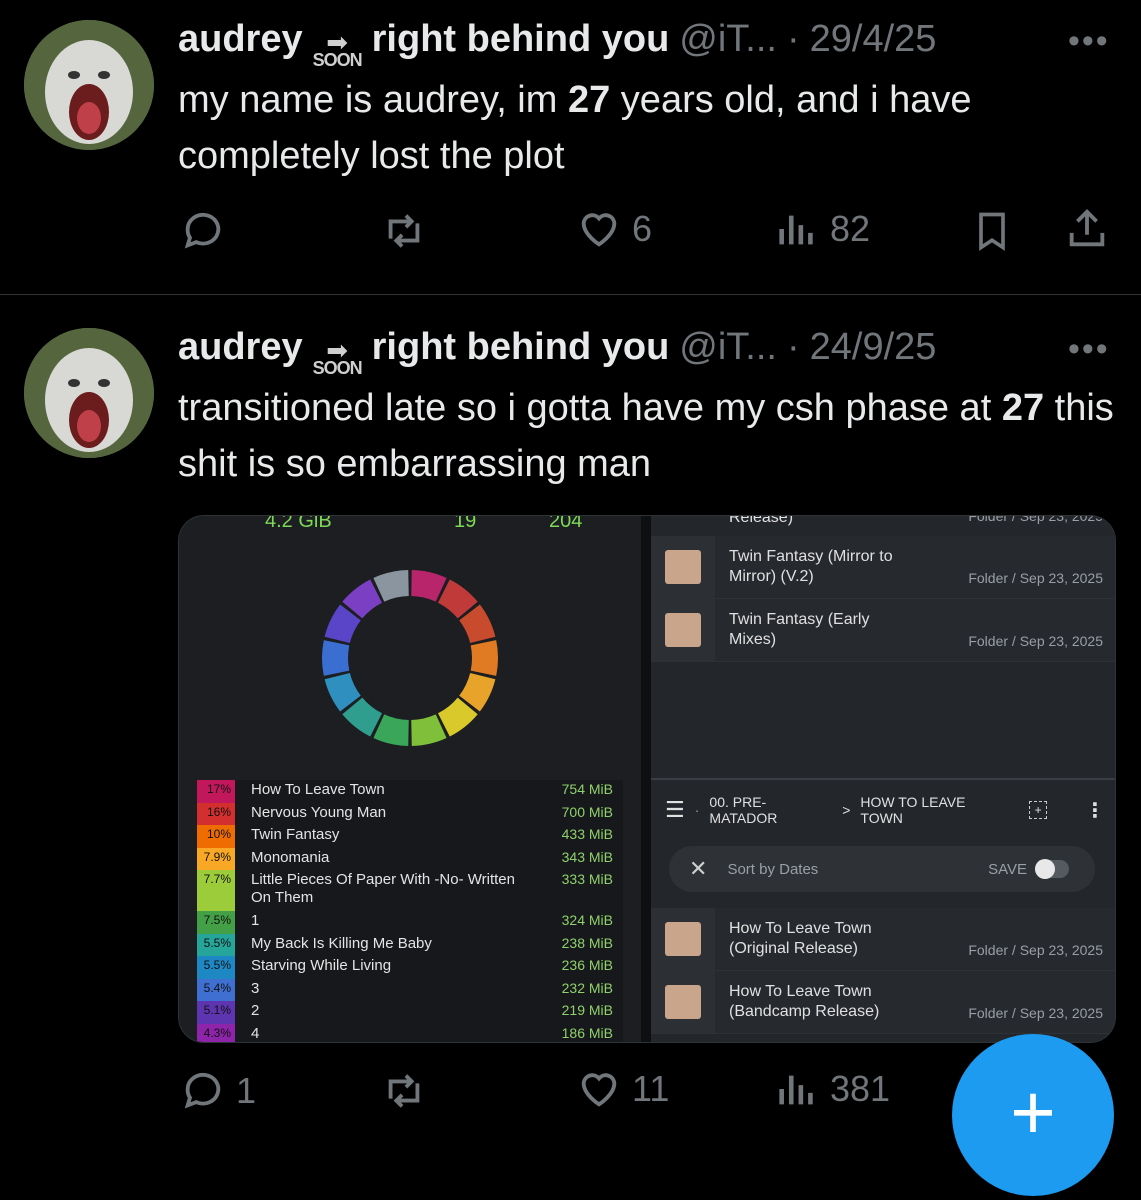  I want to click on like-button: 6, so click(614, 229).